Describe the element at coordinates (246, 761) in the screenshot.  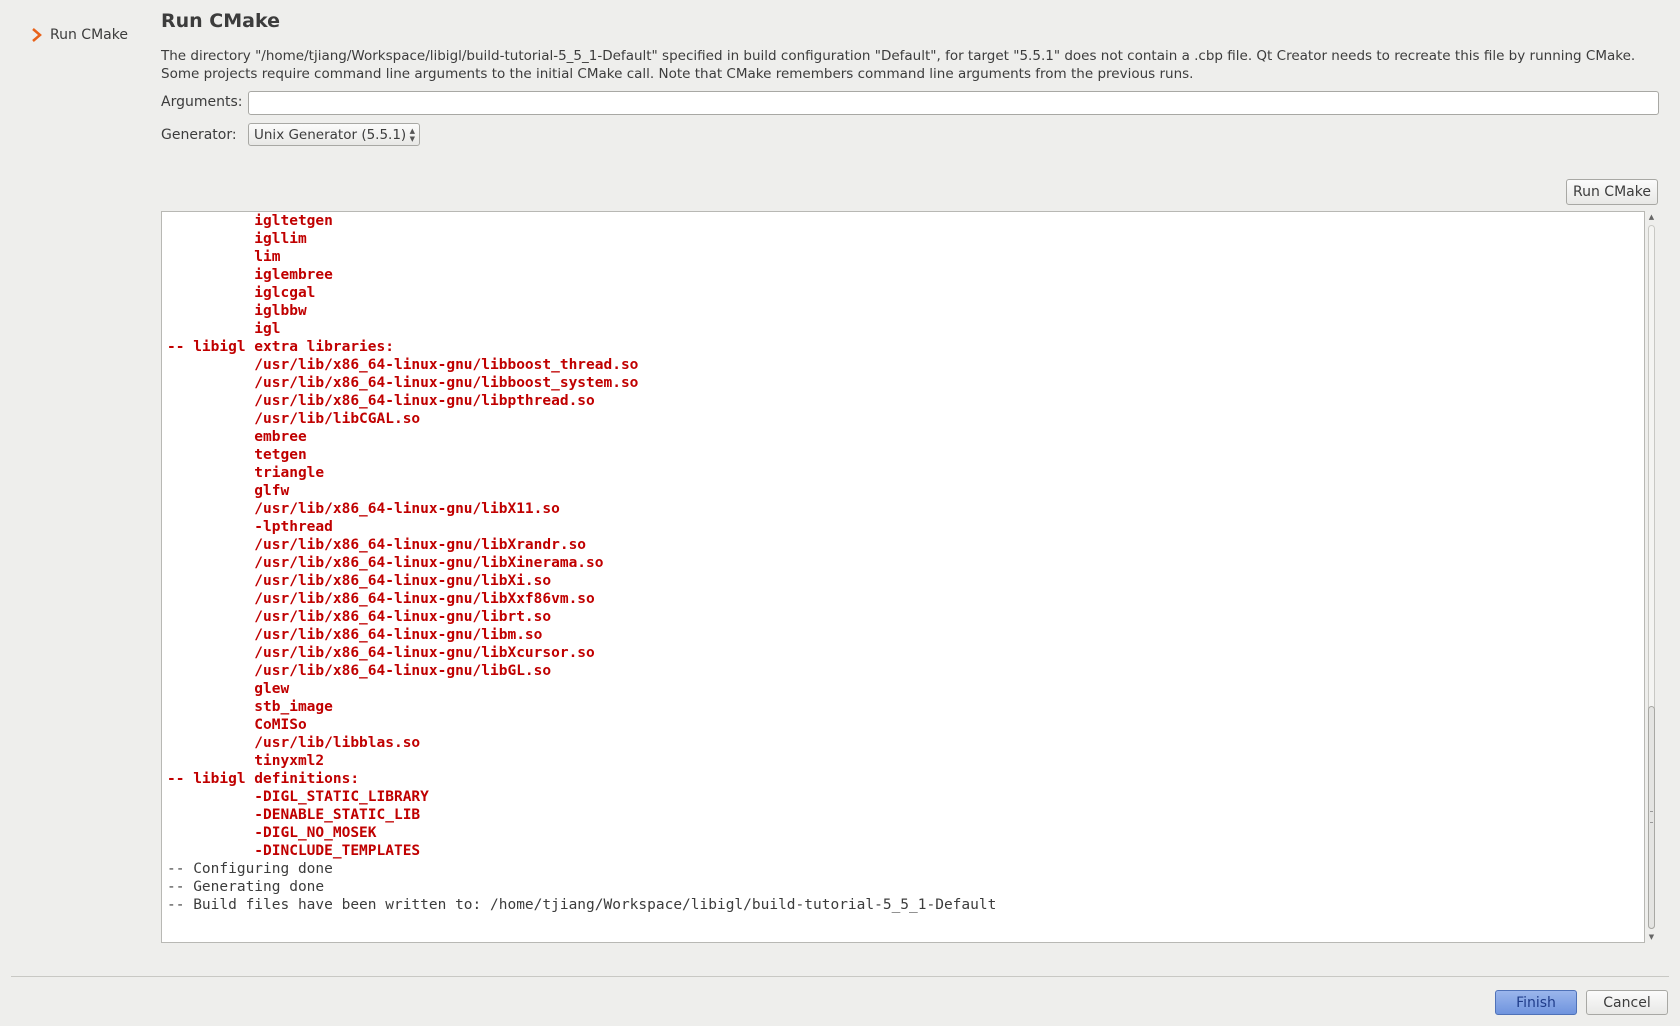
I see `output-line: tinyxml2` at that location.